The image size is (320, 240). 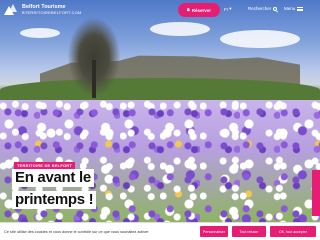 What do you see at coordinates (275, 8) in the screenshot?
I see `search-icon` at bounding box center [275, 8].